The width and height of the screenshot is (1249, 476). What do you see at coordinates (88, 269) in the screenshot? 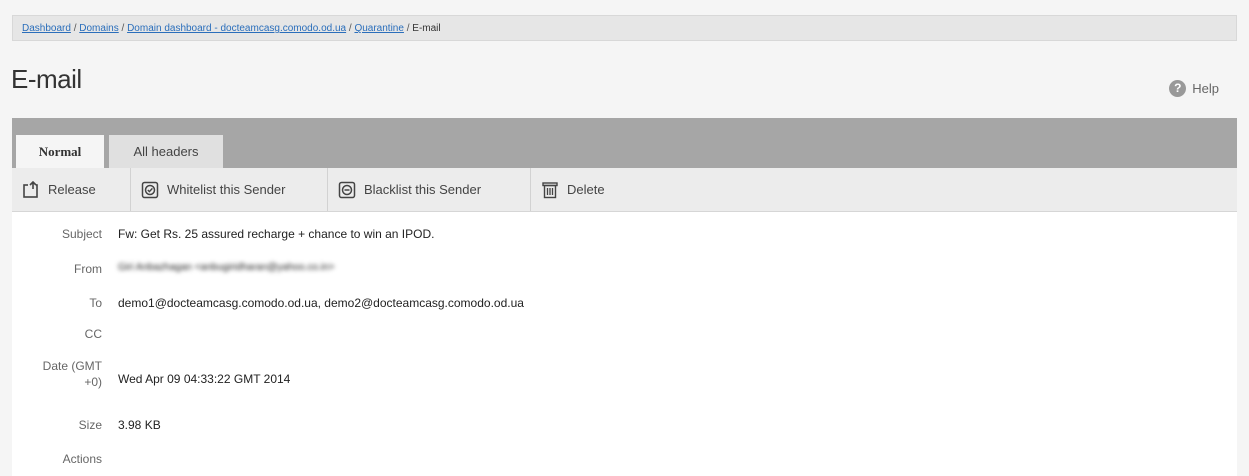
I see `from-label: From` at bounding box center [88, 269].